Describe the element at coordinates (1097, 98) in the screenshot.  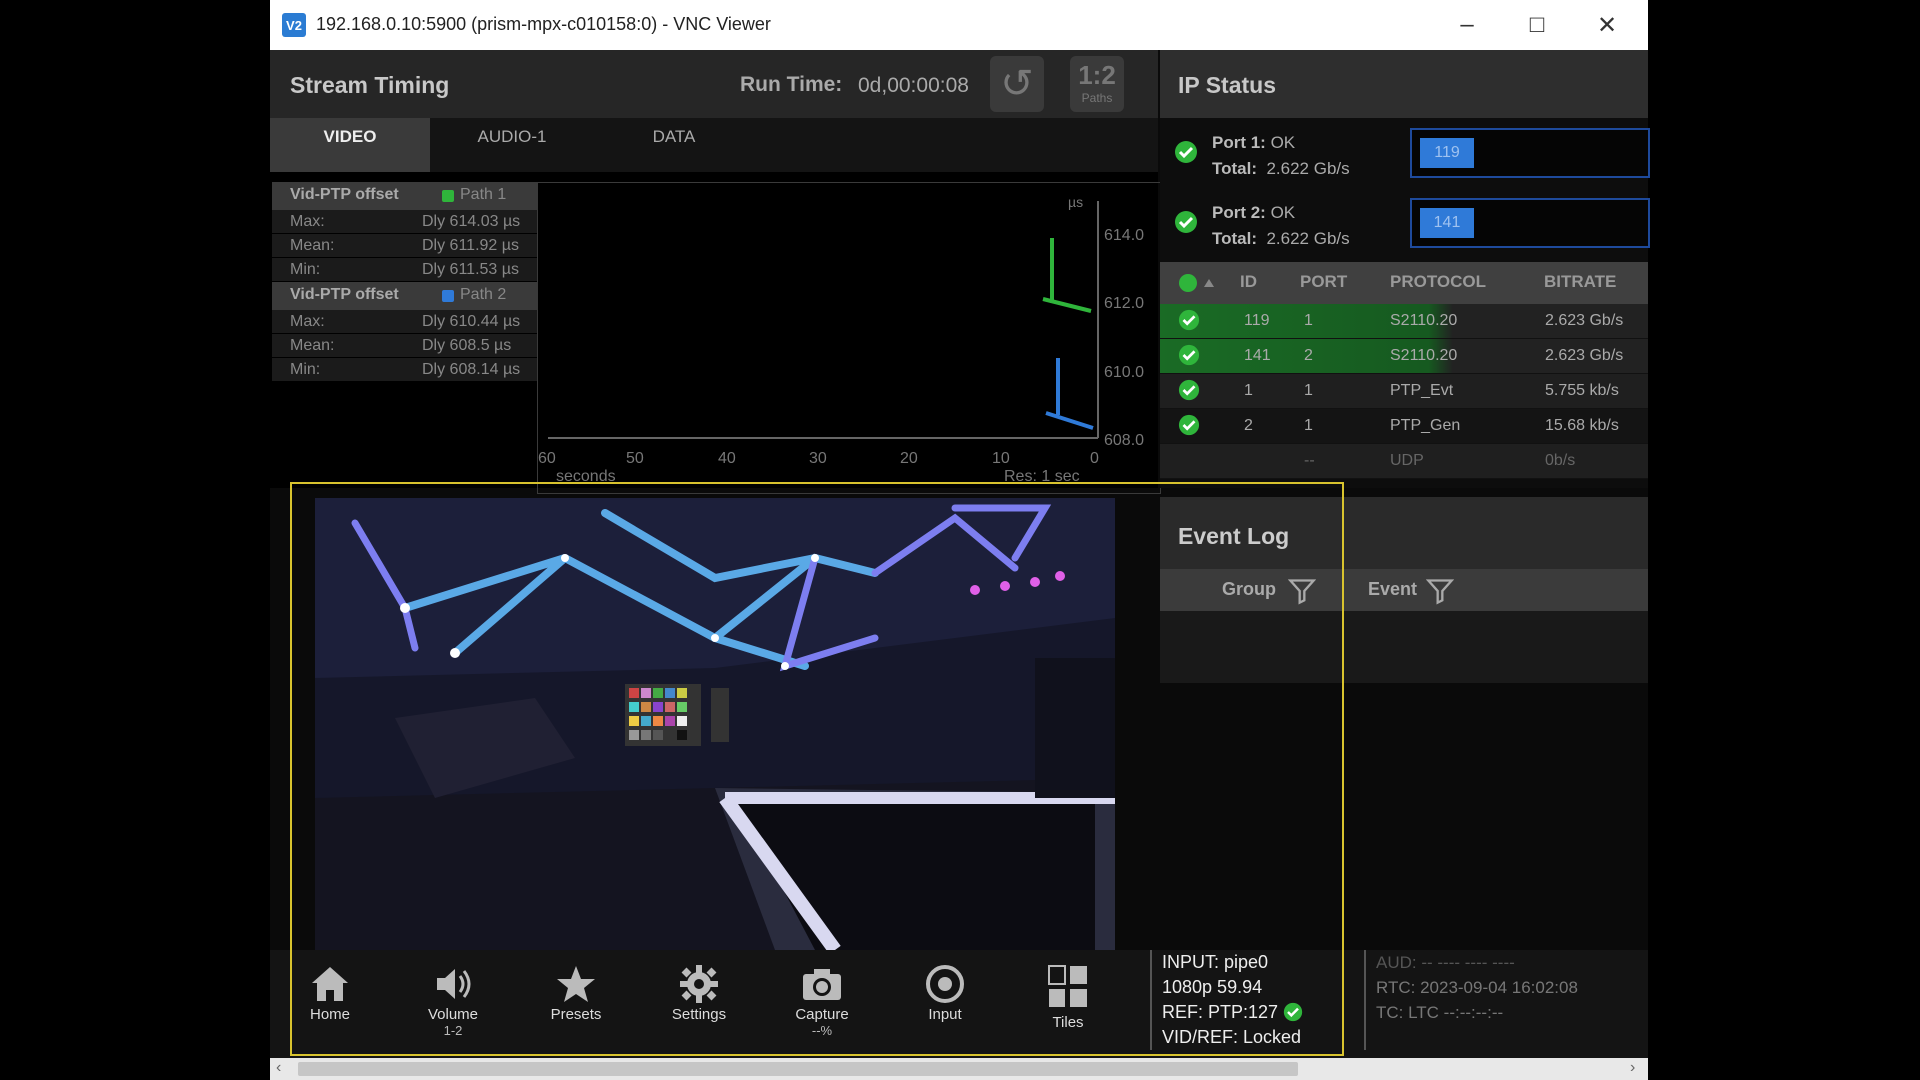
I see `paths-button-label: Paths` at that location.